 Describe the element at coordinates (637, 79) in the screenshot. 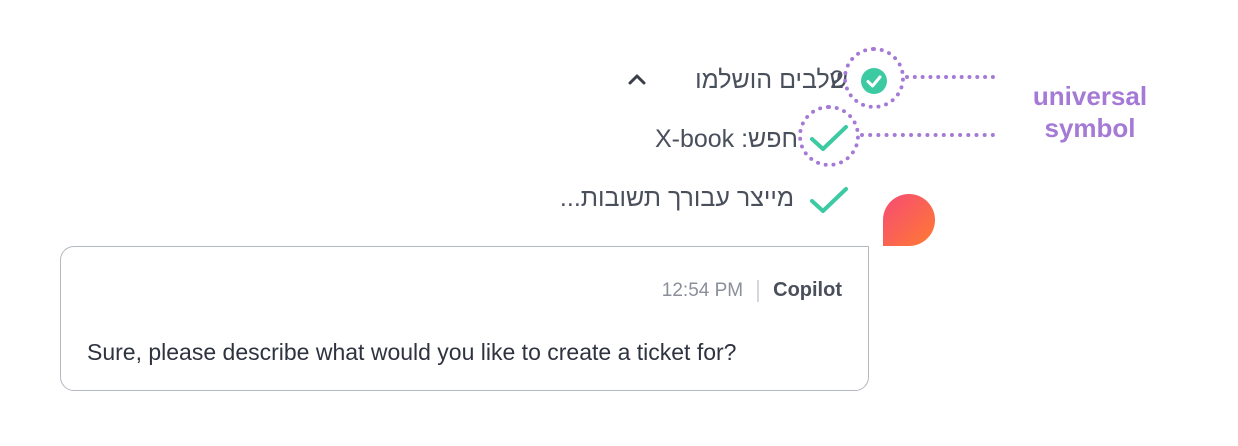

I see `chevron-up-icon` at that location.